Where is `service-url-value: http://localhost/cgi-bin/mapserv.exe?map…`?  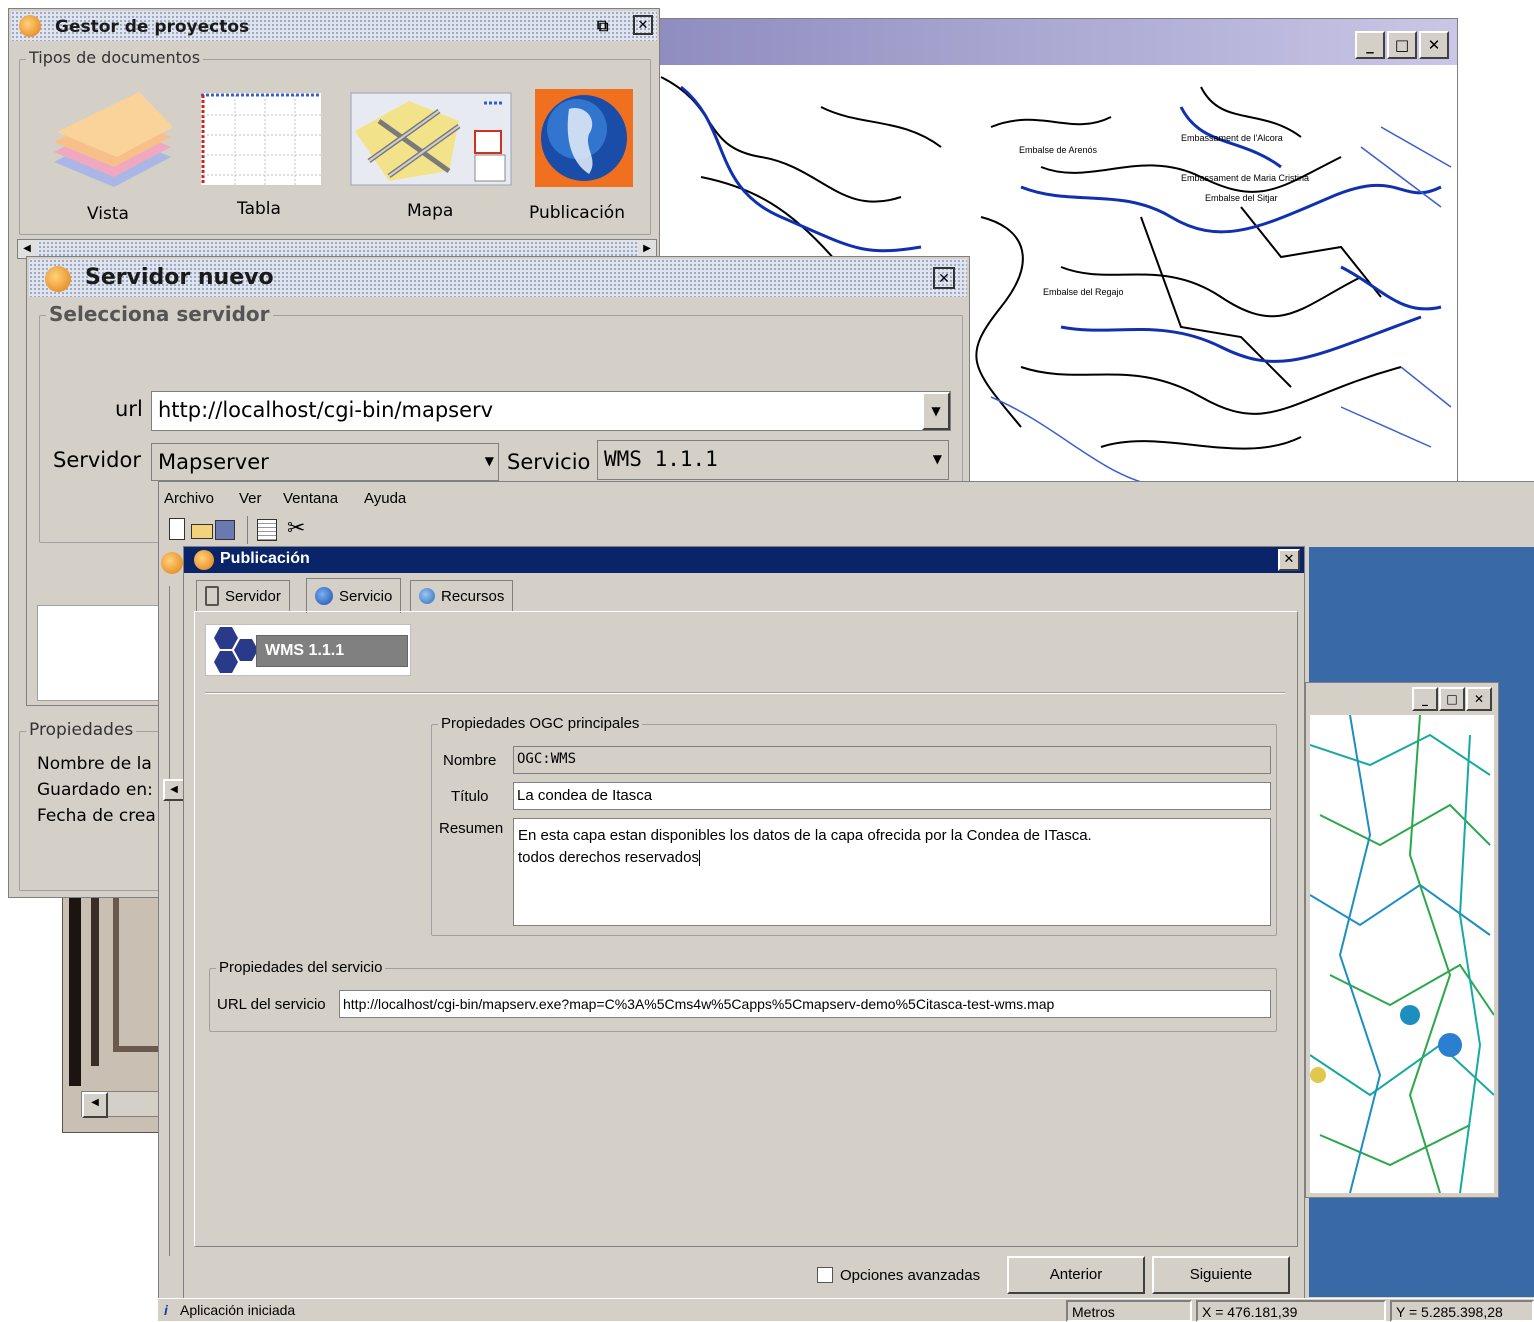
service-url-value: http://localhost/cgi-bin/mapserv.exe?map… is located at coordinates (699, 1004).